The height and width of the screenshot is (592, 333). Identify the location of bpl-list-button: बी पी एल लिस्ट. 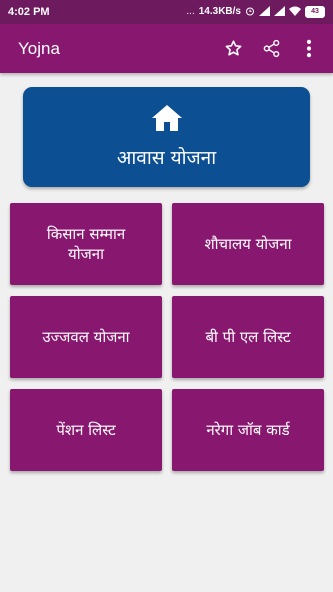
(248, 337).